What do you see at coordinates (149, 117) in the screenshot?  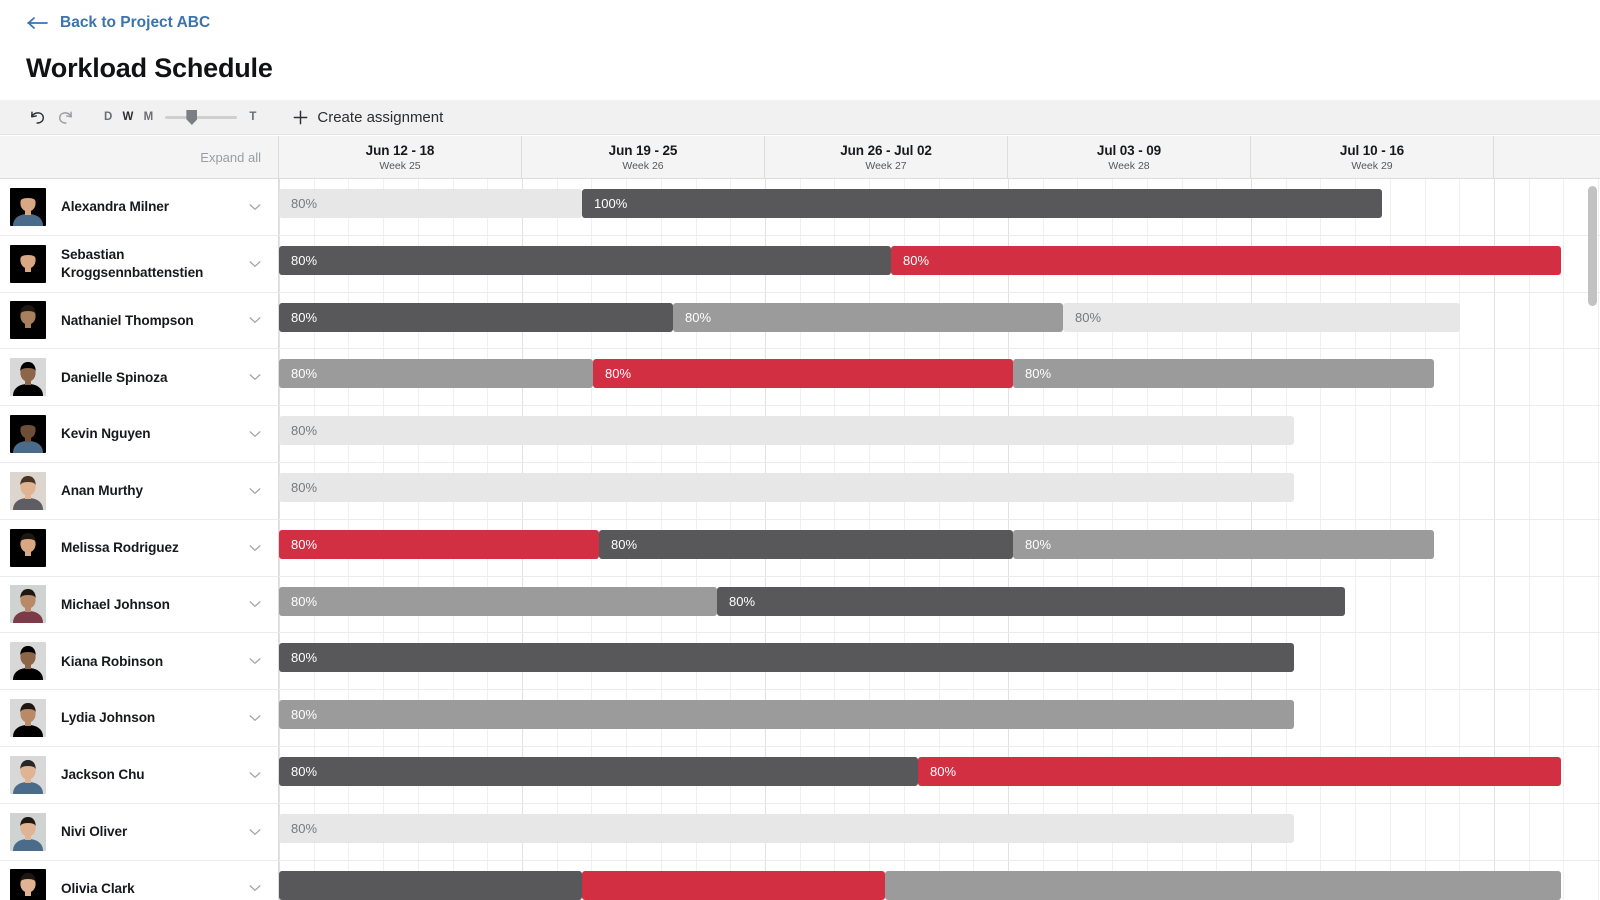 I see `zoom-unit-month: M` at bounding box center [149, 117].